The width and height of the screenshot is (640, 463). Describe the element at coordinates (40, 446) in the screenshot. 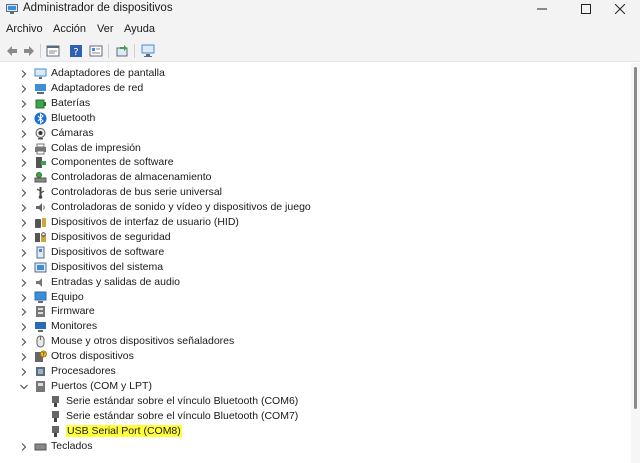

I see `keyboard-icon` at that location.